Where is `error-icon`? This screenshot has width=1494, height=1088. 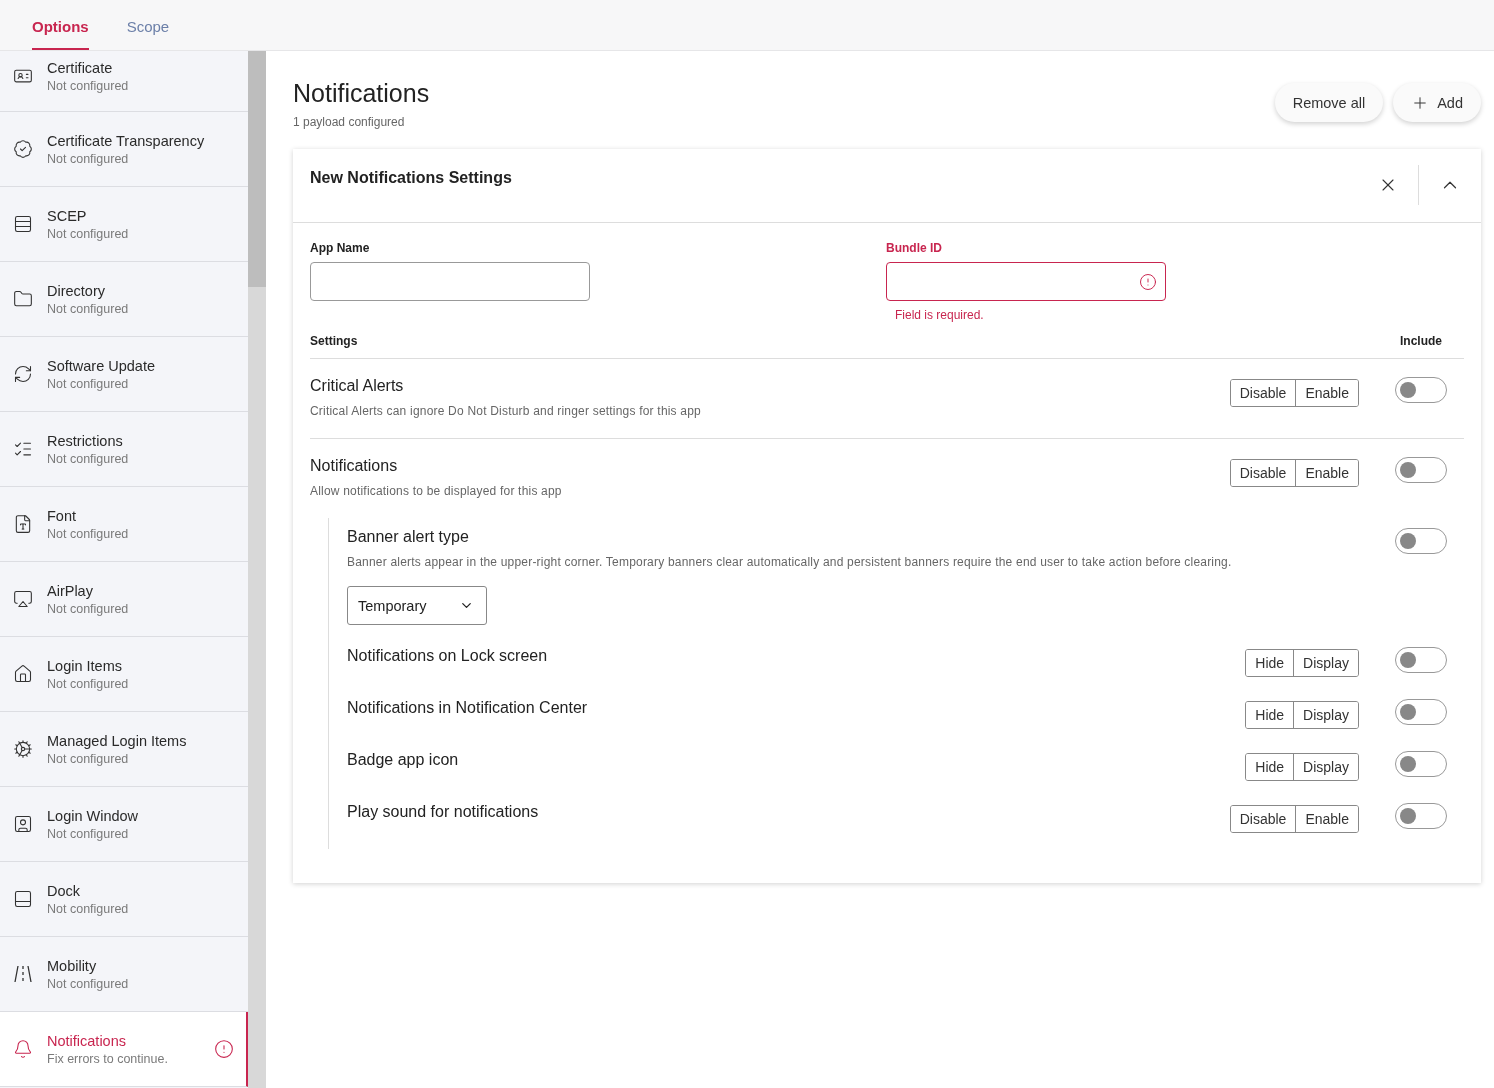 error-icon is located at coordinates (1148, 281).